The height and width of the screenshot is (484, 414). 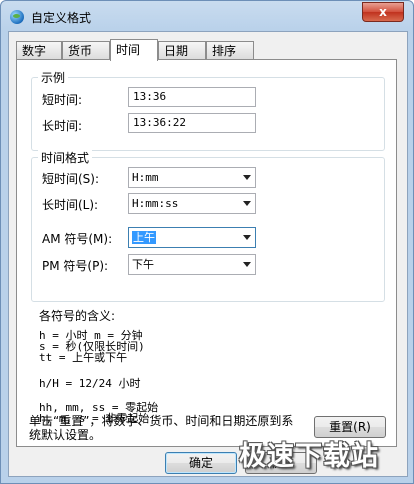 What do you see at coordinates (192, 123) in the screenshot?
I see `example-long-value: 13:36:22` at bounding box center [192, 123].